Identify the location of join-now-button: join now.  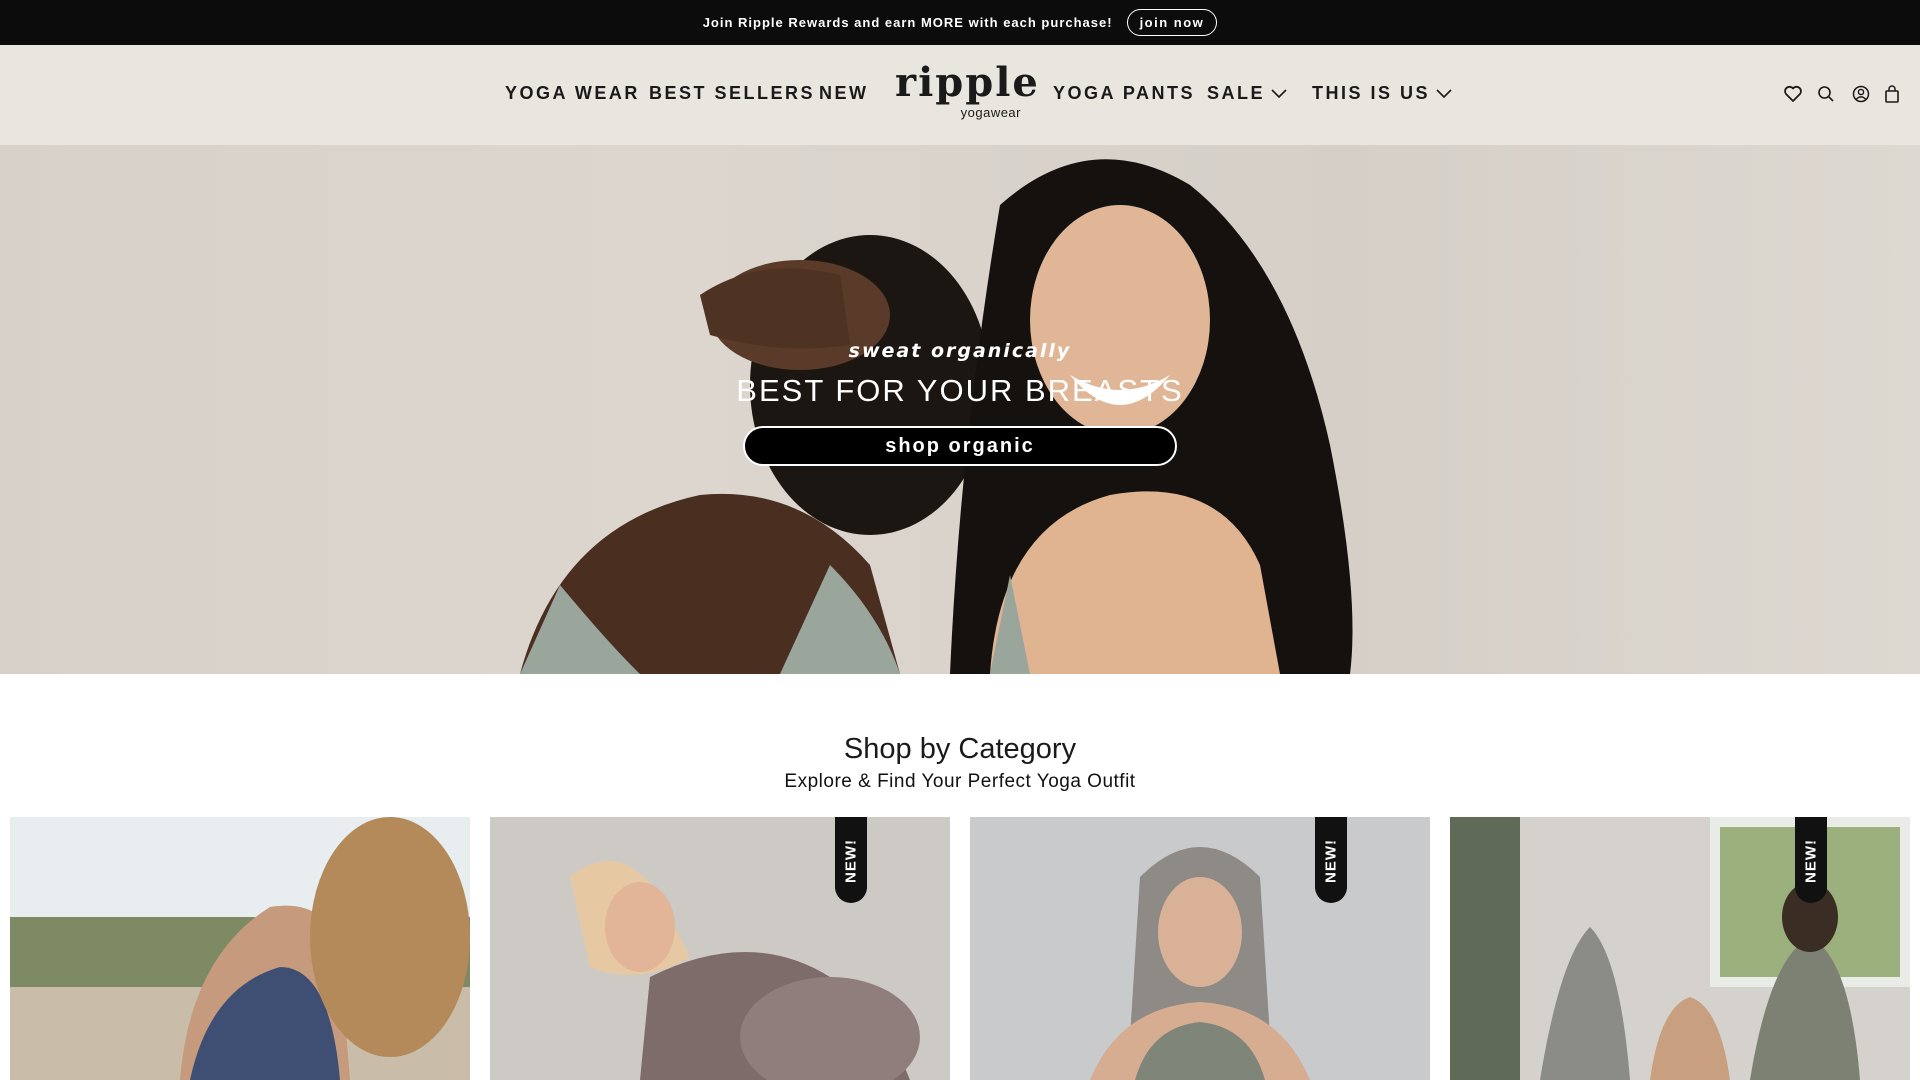
(1172, 22).